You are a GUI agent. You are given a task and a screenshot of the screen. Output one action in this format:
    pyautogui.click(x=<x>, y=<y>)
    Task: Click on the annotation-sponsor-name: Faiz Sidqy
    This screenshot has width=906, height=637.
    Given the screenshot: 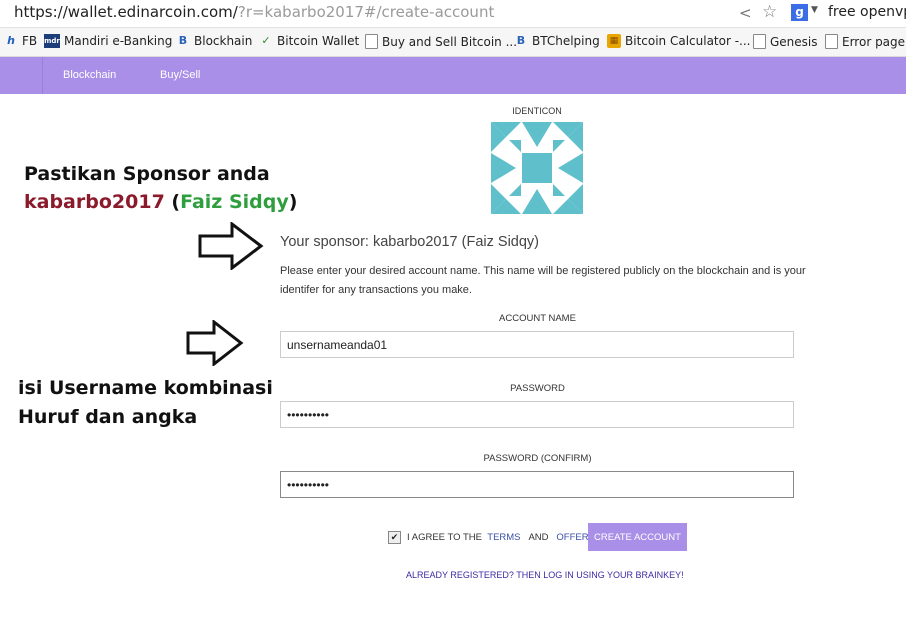 What is the action you would take?
    pyautogui.click(x=234, y=202)
    